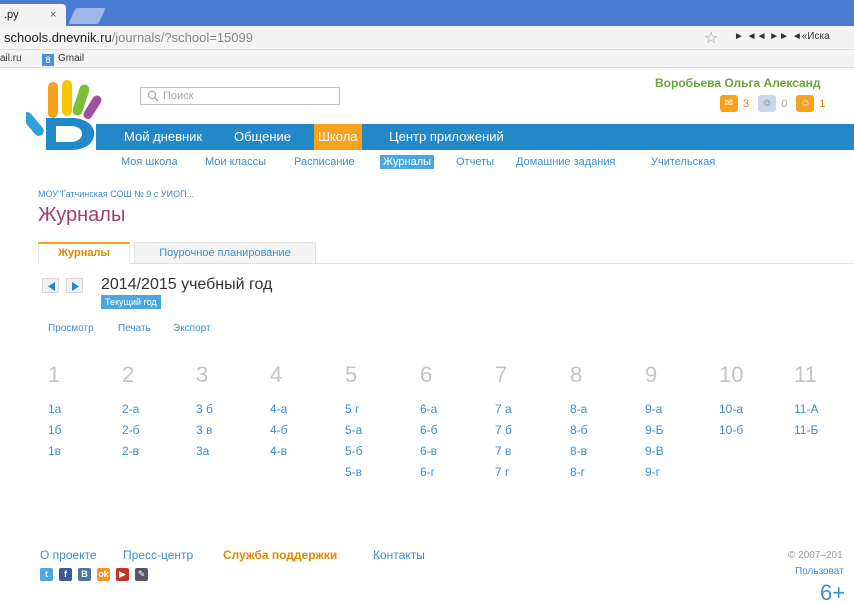  Describe the element at coordinates (446, 137) in the screenshot. I see `nav-app-center: Центр приложений` at that location.